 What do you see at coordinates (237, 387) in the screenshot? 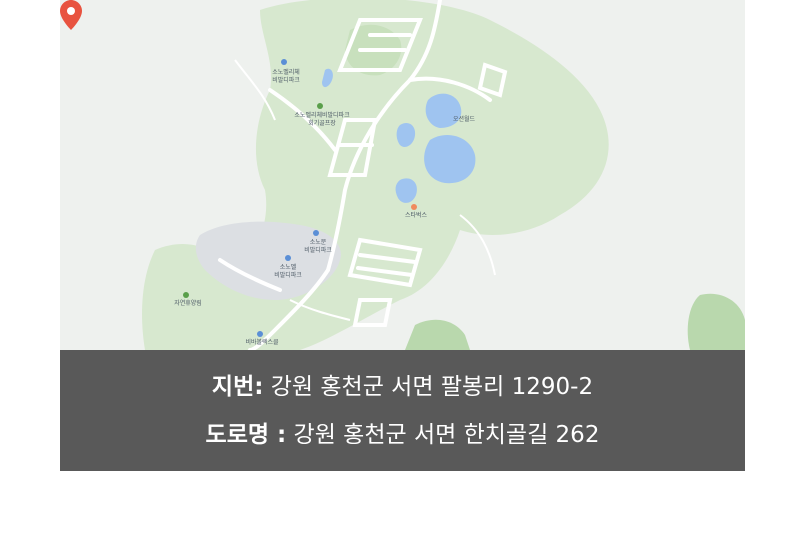
I see `jibun-label: 지번:` at bounding box center [237, 387].